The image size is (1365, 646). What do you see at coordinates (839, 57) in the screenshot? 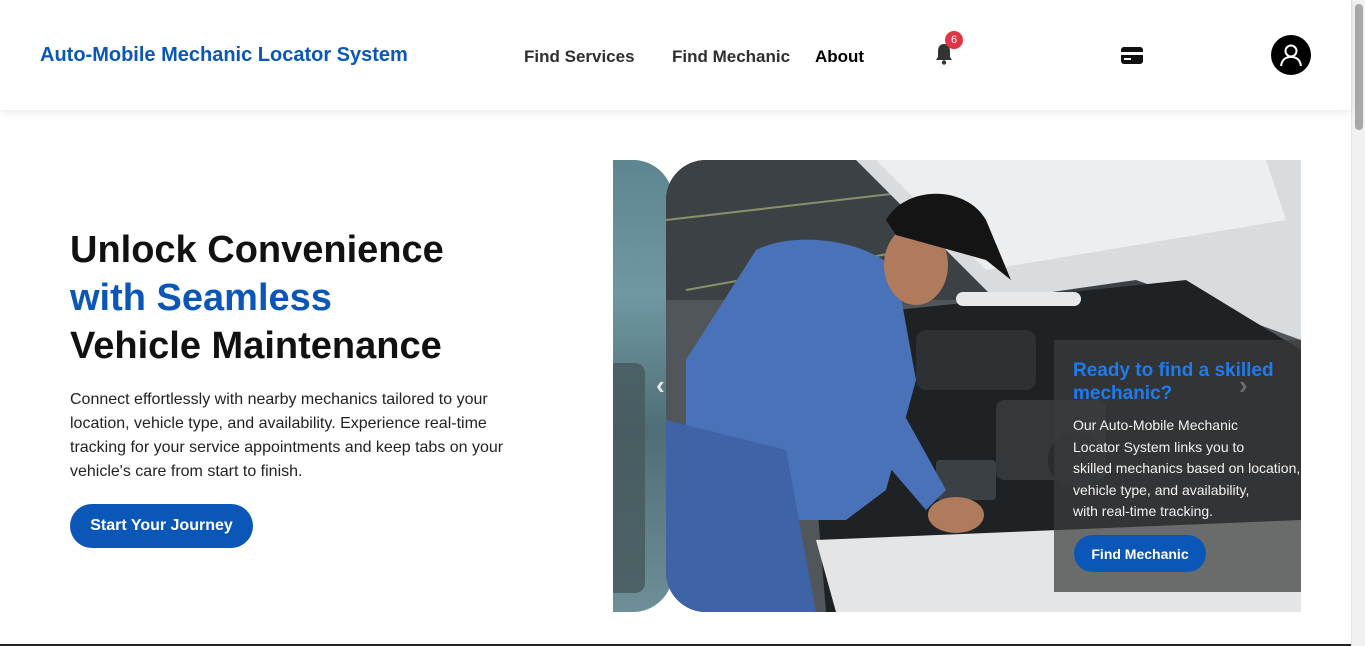
I see `nav-about: About` at bounding box center [839, 57].